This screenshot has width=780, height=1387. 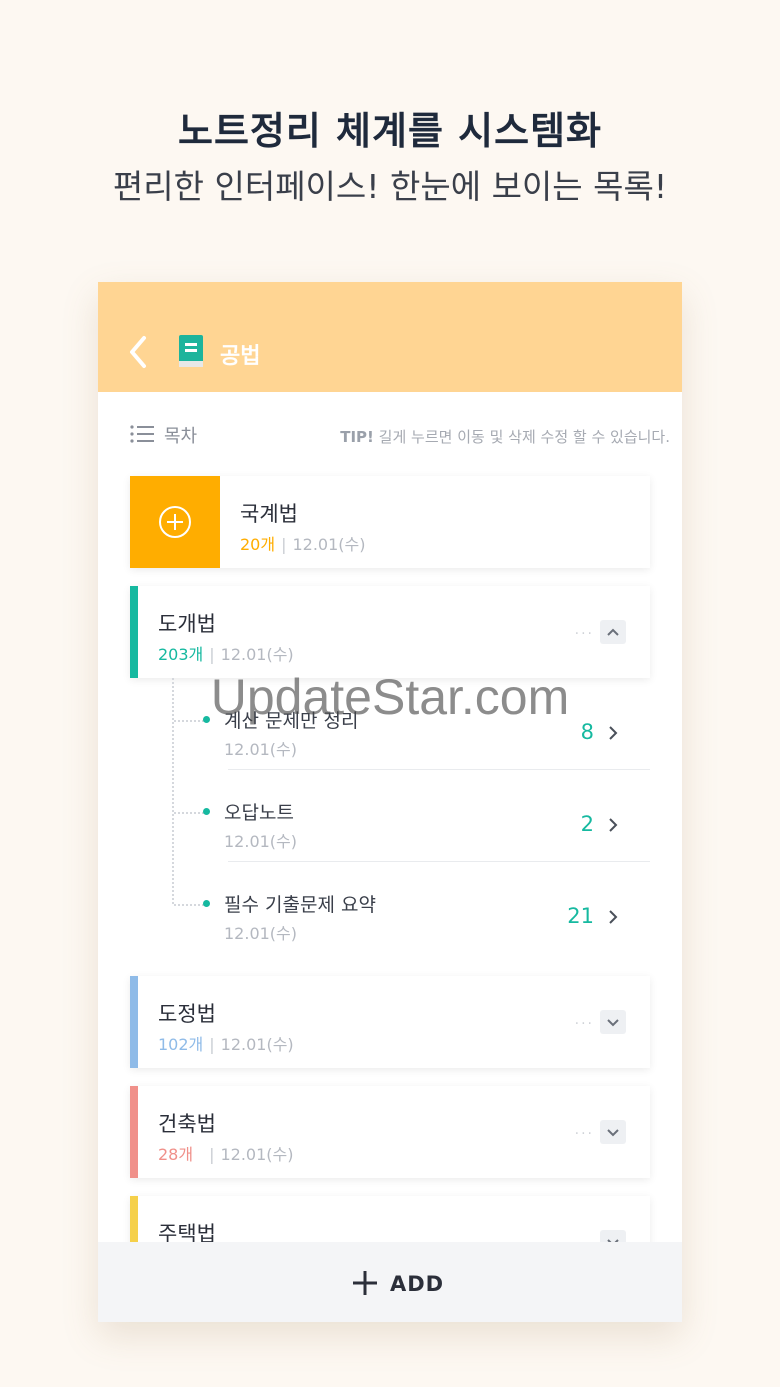 I want to click on add-button: ADD, so click(x=390, y=1282).